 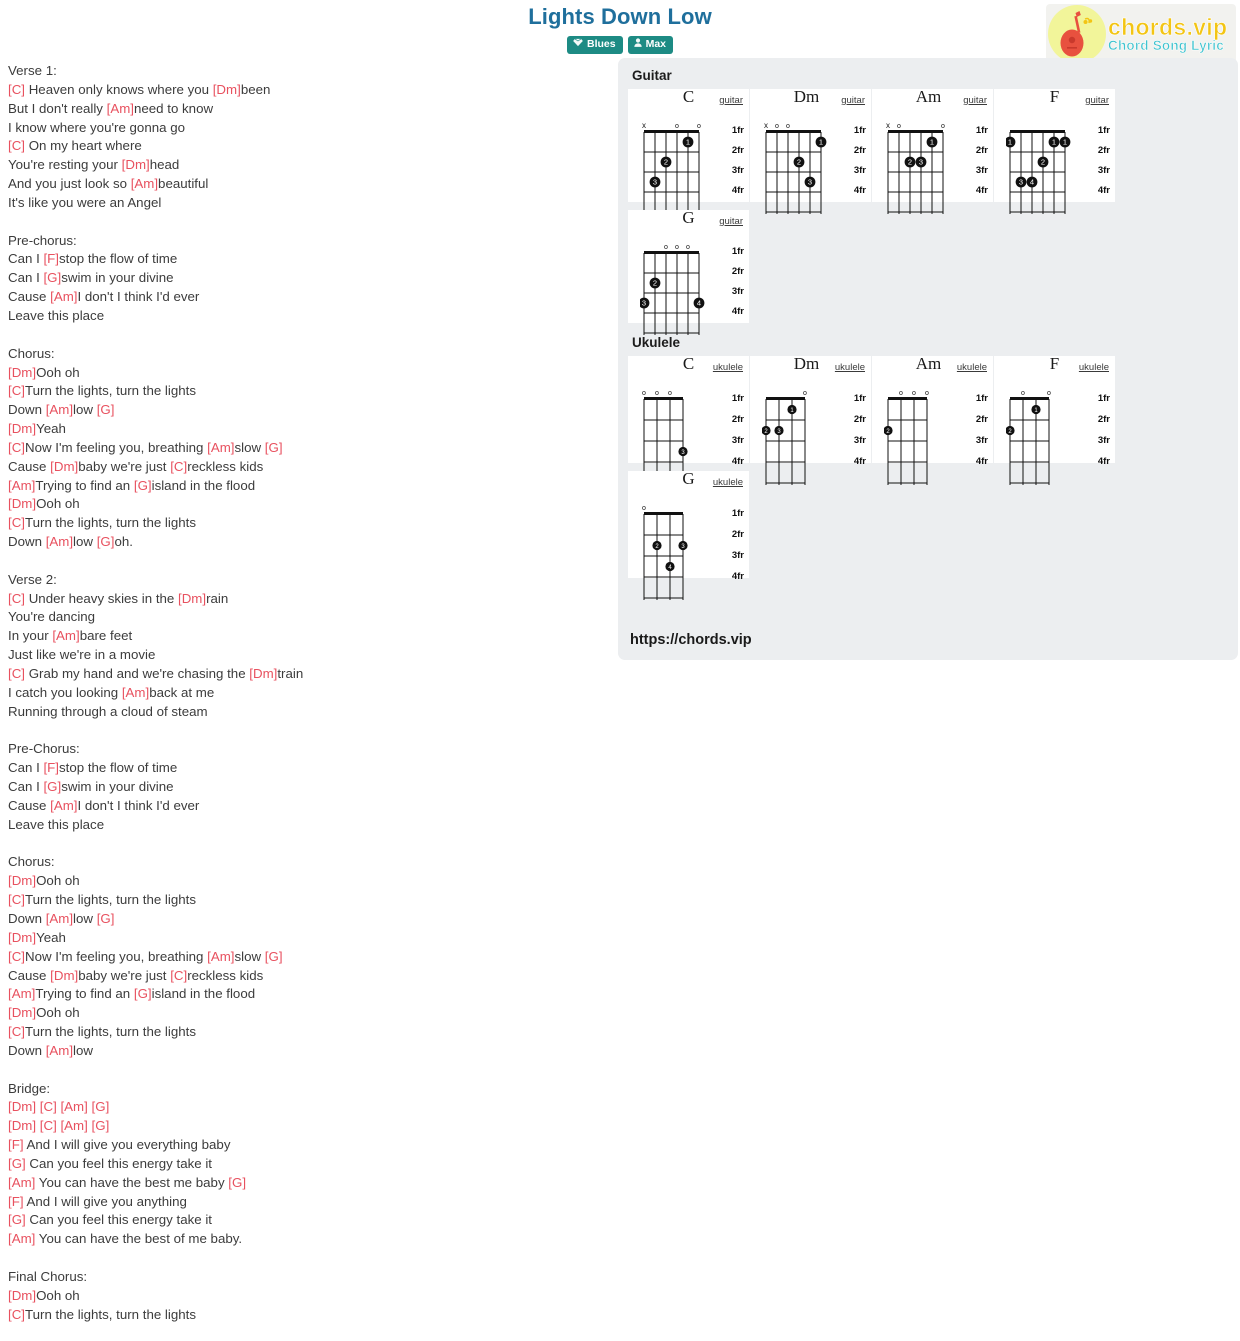 What do you see at coordinates (594, 45) in the screenshot?
I see `status-badge-genre: Blues` at bounding box center [594, 45].